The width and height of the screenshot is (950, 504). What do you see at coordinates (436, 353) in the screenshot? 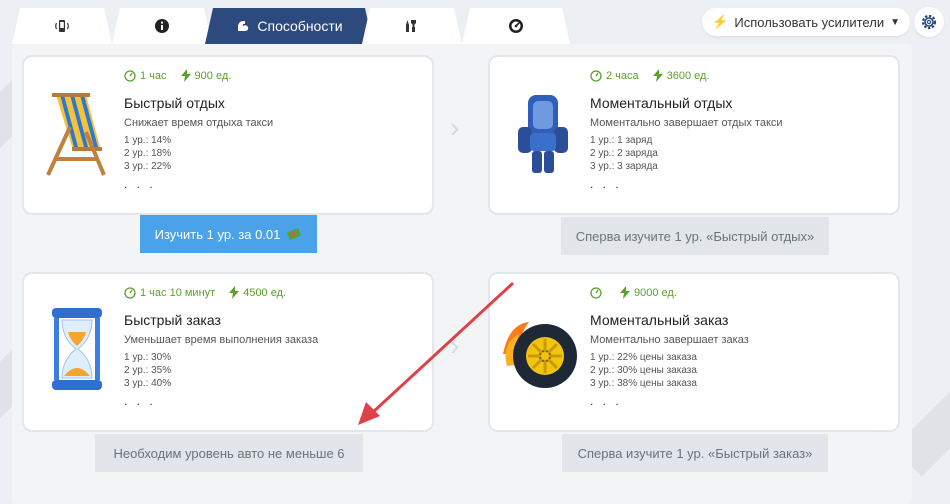
I see `annotation-arrow` at bounding box center [436, 353].